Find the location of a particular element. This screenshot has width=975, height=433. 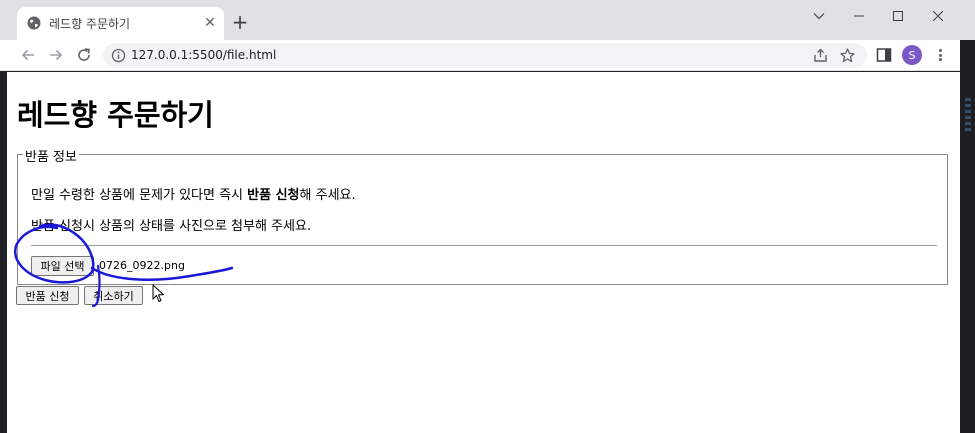

cancel-button: 취소하기 is located at coordinates (113, 295).